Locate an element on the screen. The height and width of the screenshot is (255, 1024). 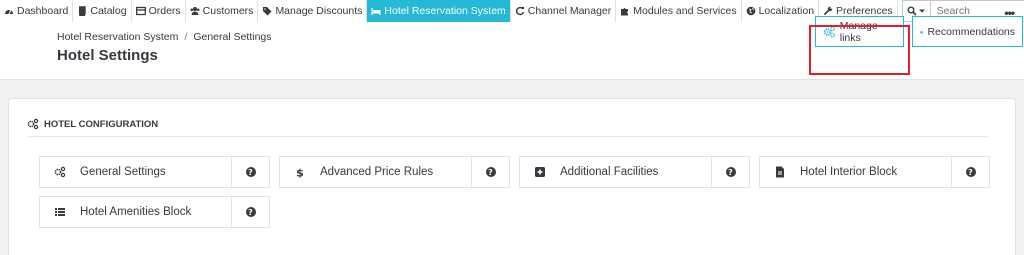
dashboard-icon is located at coordinates (9, 12).